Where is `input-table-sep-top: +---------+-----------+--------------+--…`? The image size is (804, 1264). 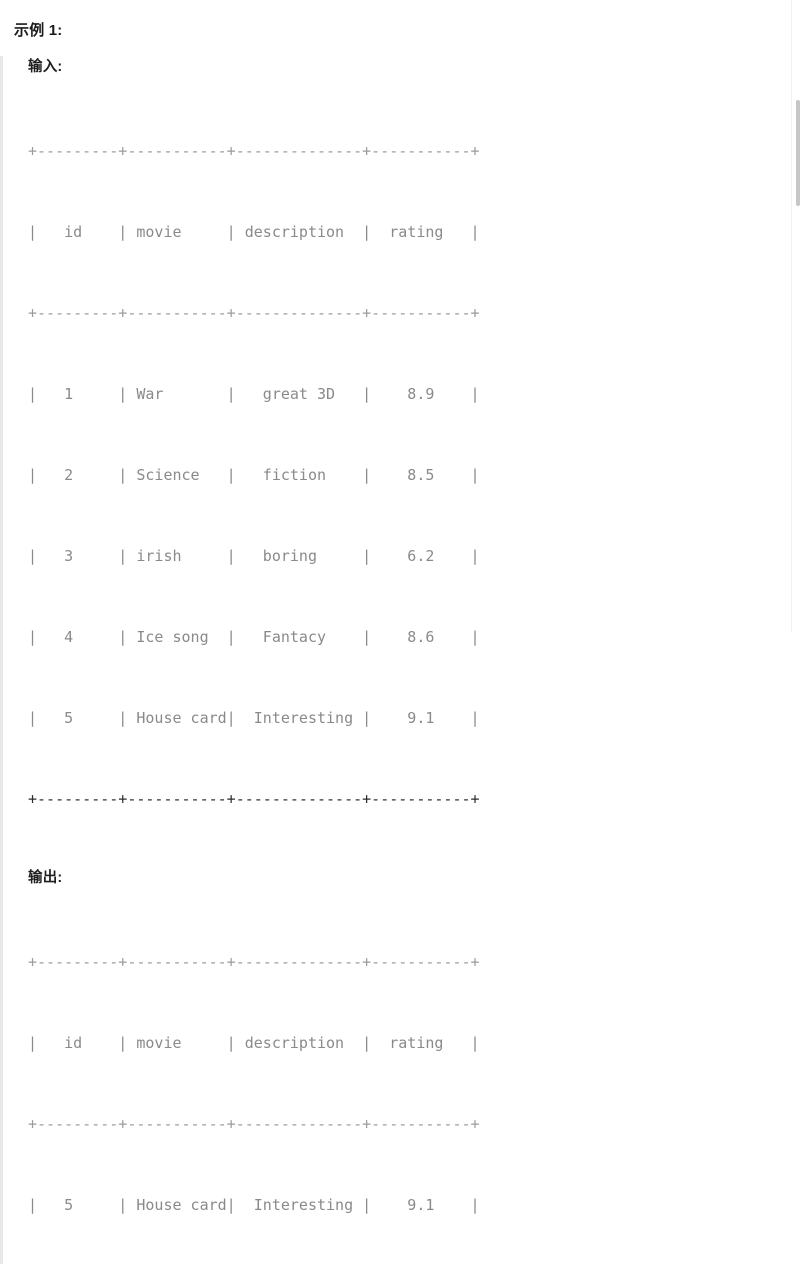 input-table-sep-top: +---------+-----------+--------------+--… is located at coordinates (254, 151).